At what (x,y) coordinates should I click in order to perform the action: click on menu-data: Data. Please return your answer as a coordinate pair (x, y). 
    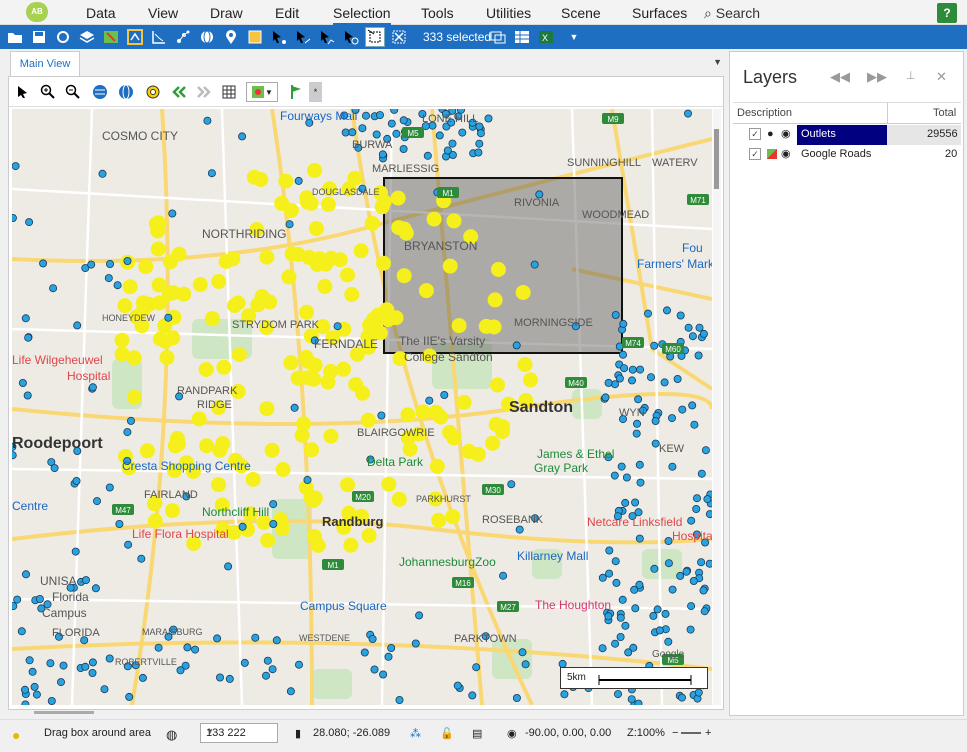
    Looking at the image, I should click on (101, 13).